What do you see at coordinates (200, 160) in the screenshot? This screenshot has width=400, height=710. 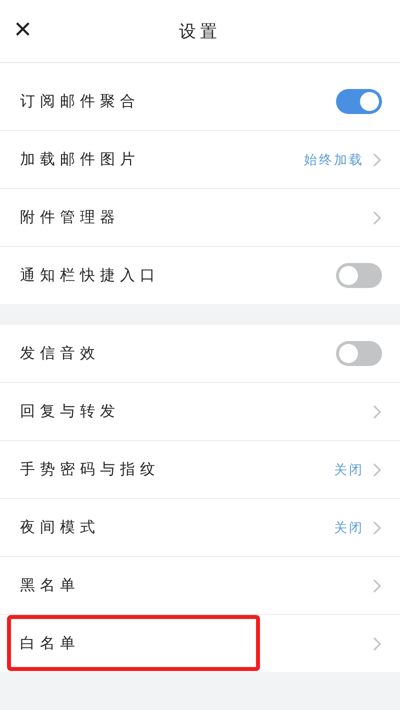 I see `settings-row: 加载邮件图片 始终加载` at bounding box center [200, 160].